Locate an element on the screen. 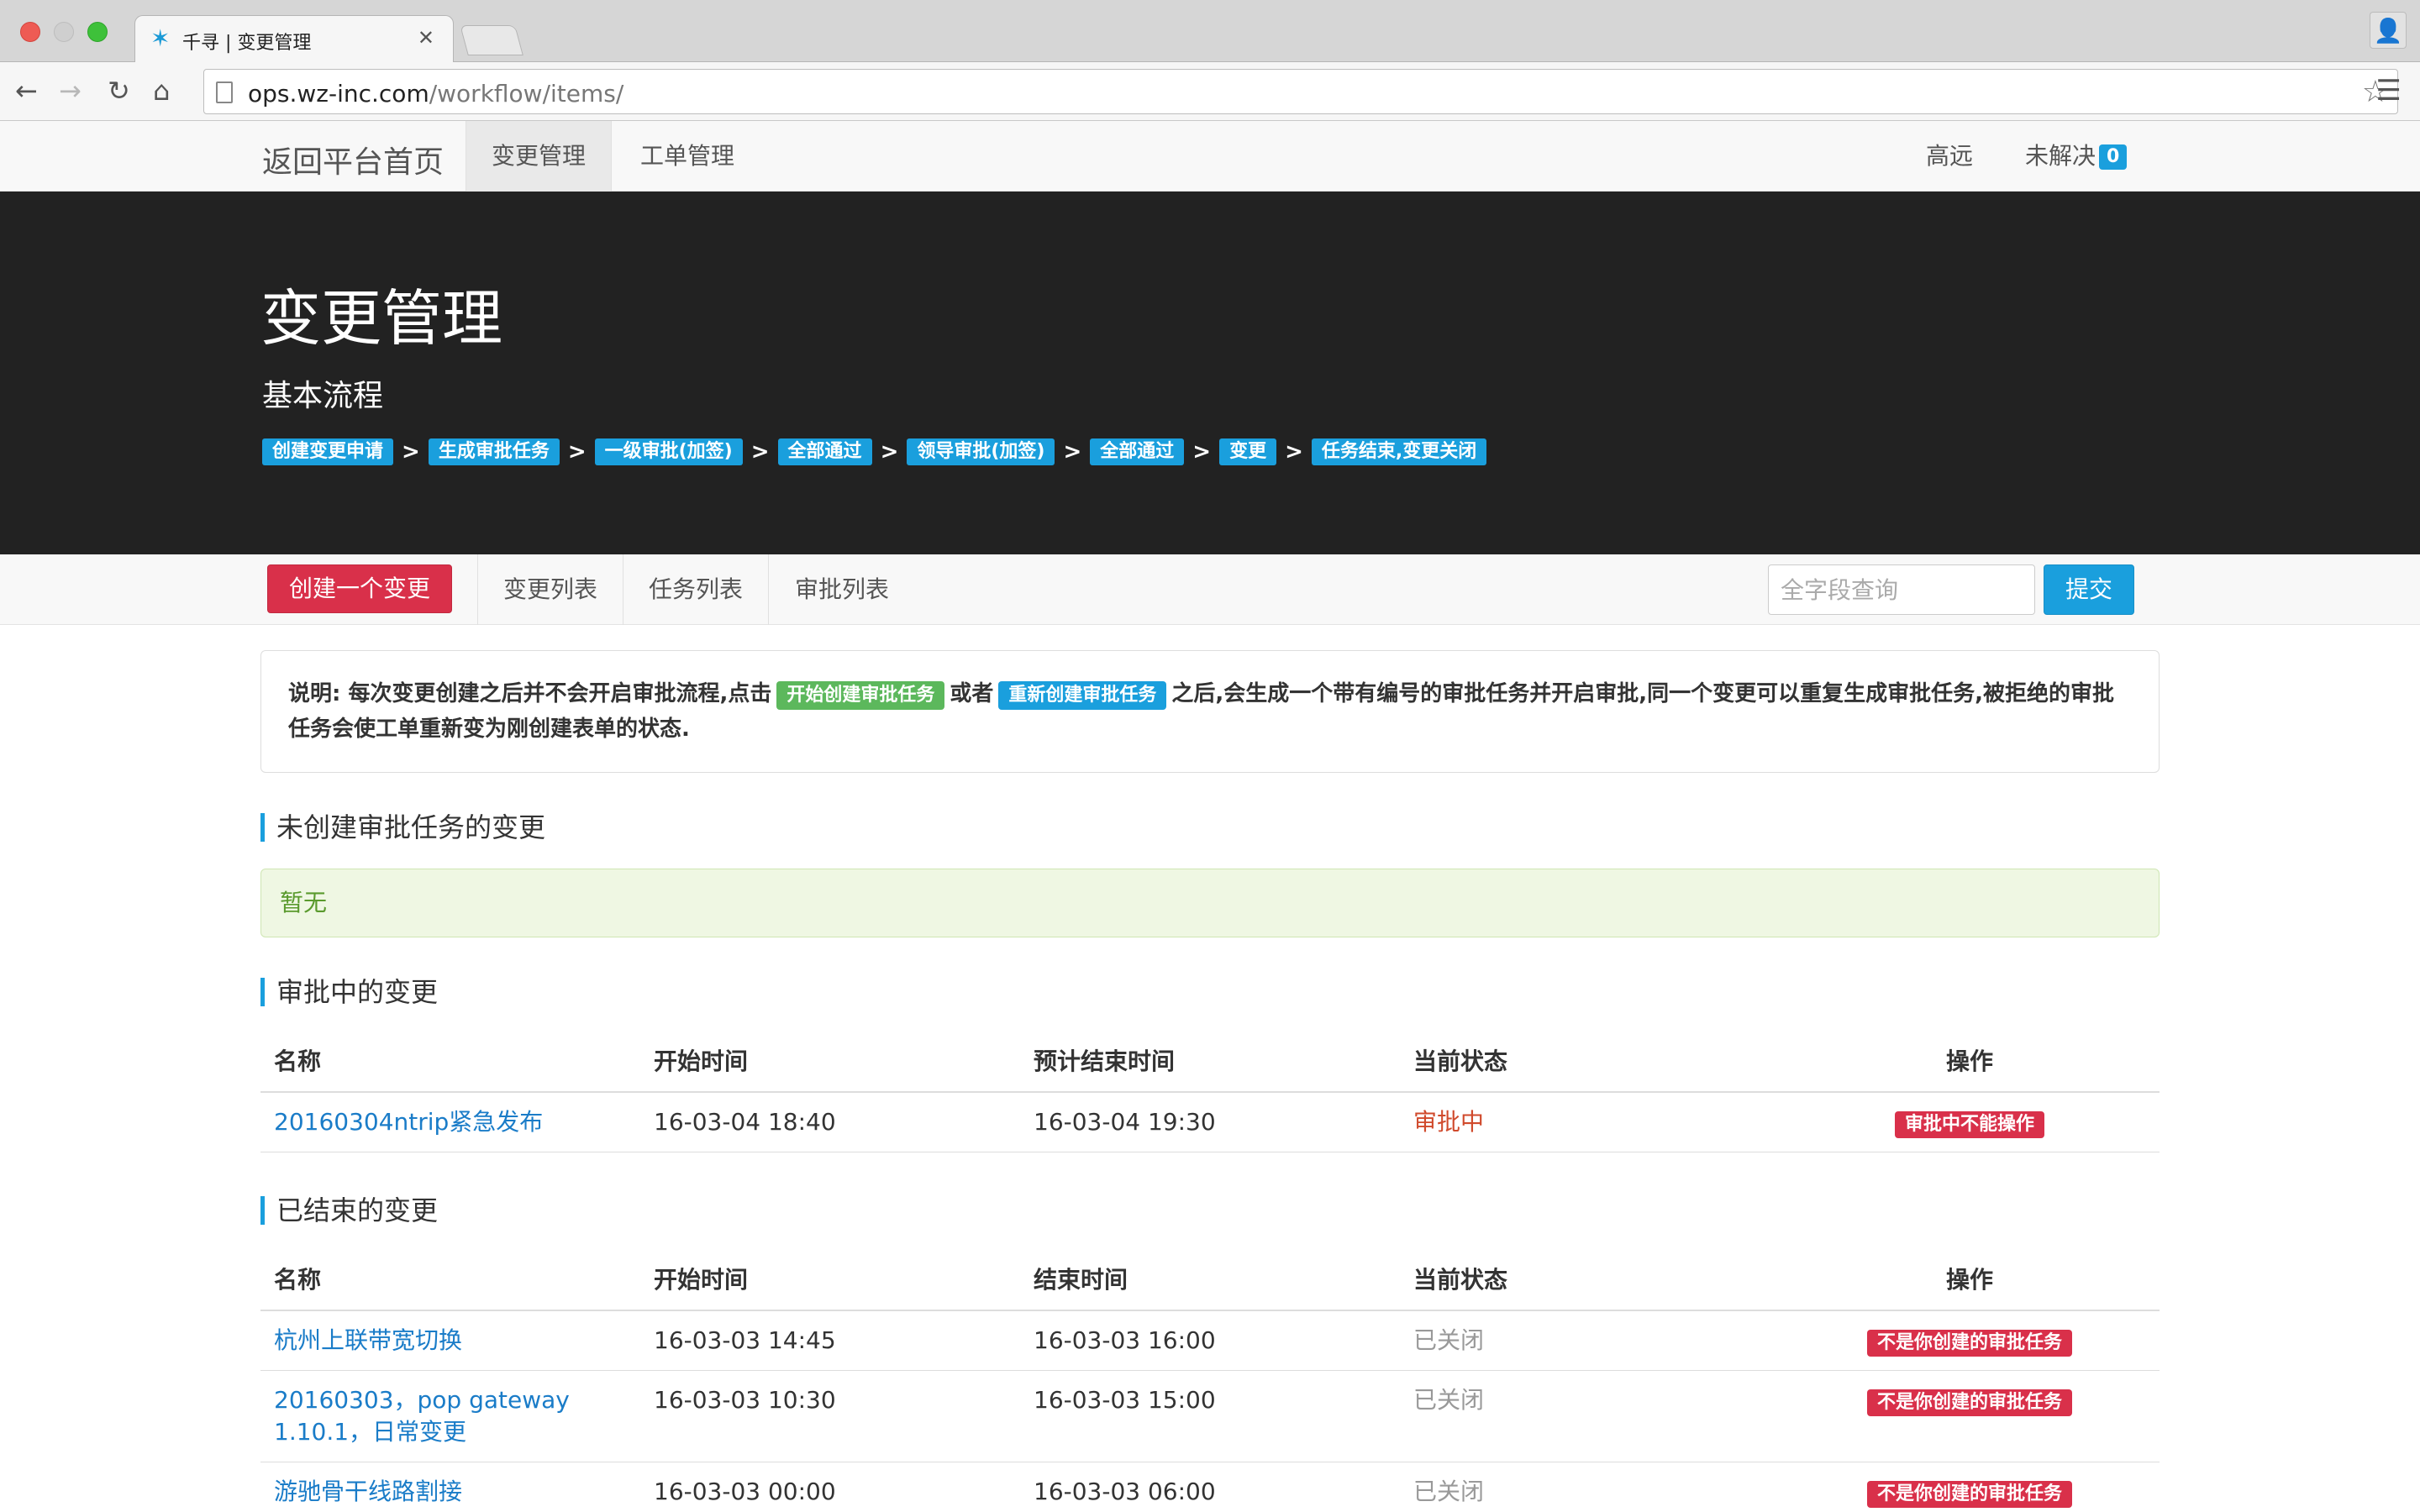 The image size is (2420, 1512). home-icon: ⌂ is located at coordinates (161, 91).